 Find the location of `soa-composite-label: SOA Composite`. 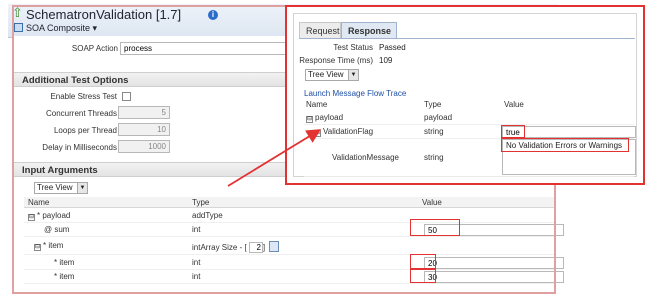

soa-composite-label: SOA Composite is located at coordinates (58, 28).